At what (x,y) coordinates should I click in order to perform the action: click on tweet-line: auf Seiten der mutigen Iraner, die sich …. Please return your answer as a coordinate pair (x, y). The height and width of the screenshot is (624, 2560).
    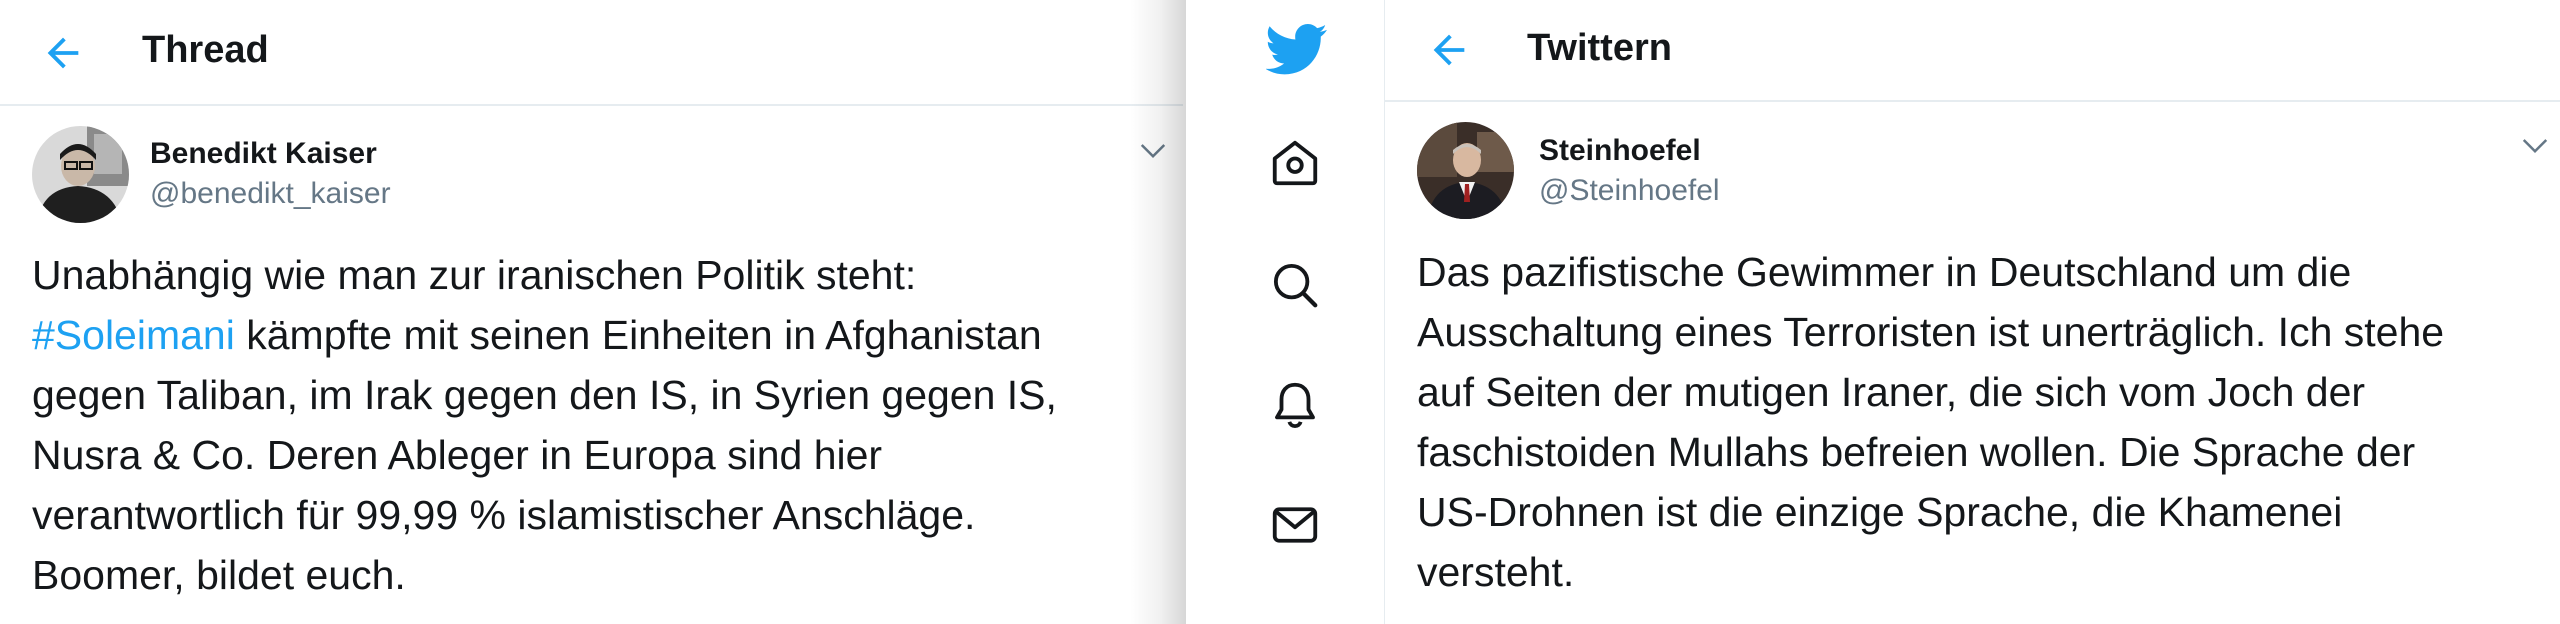
    Looking at the image, I should click on (1891, 392).